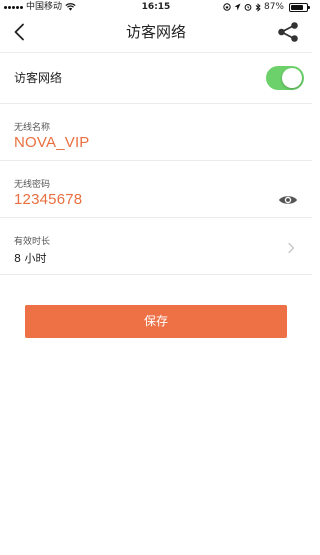 Image resolution: width=320 pixels, height=555 pixels. What do you see at coordinates (248, 7) in the screenshot?
I see `alarm-icon` at bounding box center [248, 7].